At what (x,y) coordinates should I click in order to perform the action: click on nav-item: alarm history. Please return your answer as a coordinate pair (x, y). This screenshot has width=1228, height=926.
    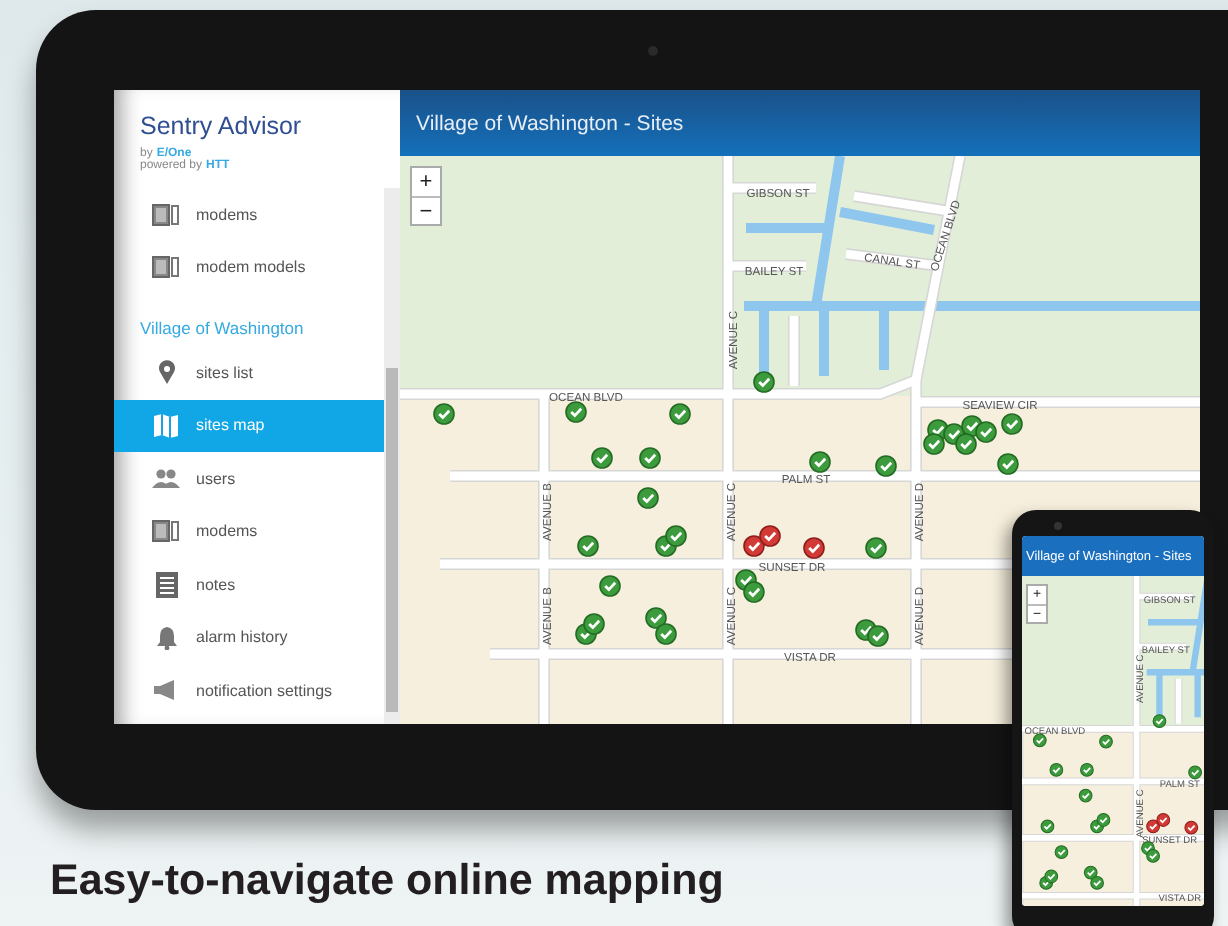
    Looking at the image, I should click on (249, 637).